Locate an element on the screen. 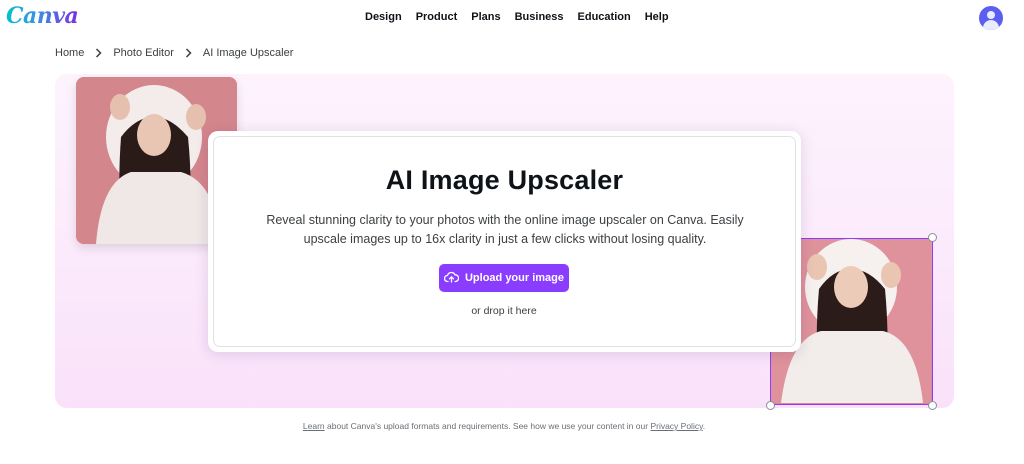 The width and height of the screenshot is (1024, 464). breadcrumb: Home Photo Editor AI Image Upscaler is located at coordinates (174, 53).